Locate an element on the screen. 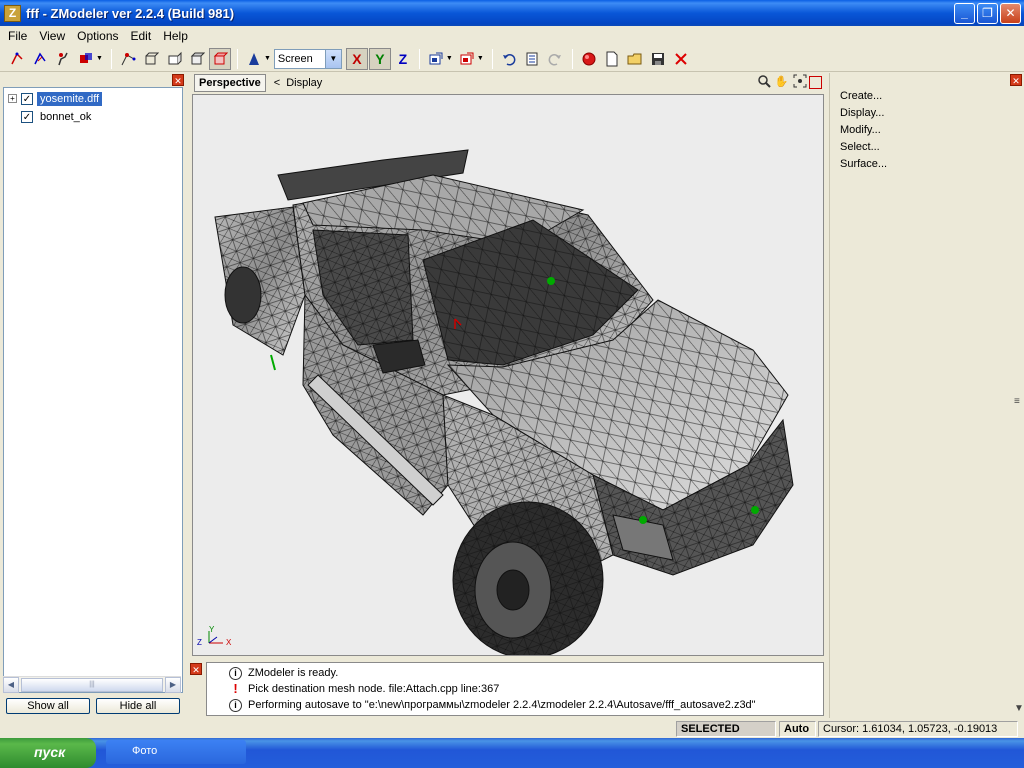  import-icon is located at coordinates (436, 59).